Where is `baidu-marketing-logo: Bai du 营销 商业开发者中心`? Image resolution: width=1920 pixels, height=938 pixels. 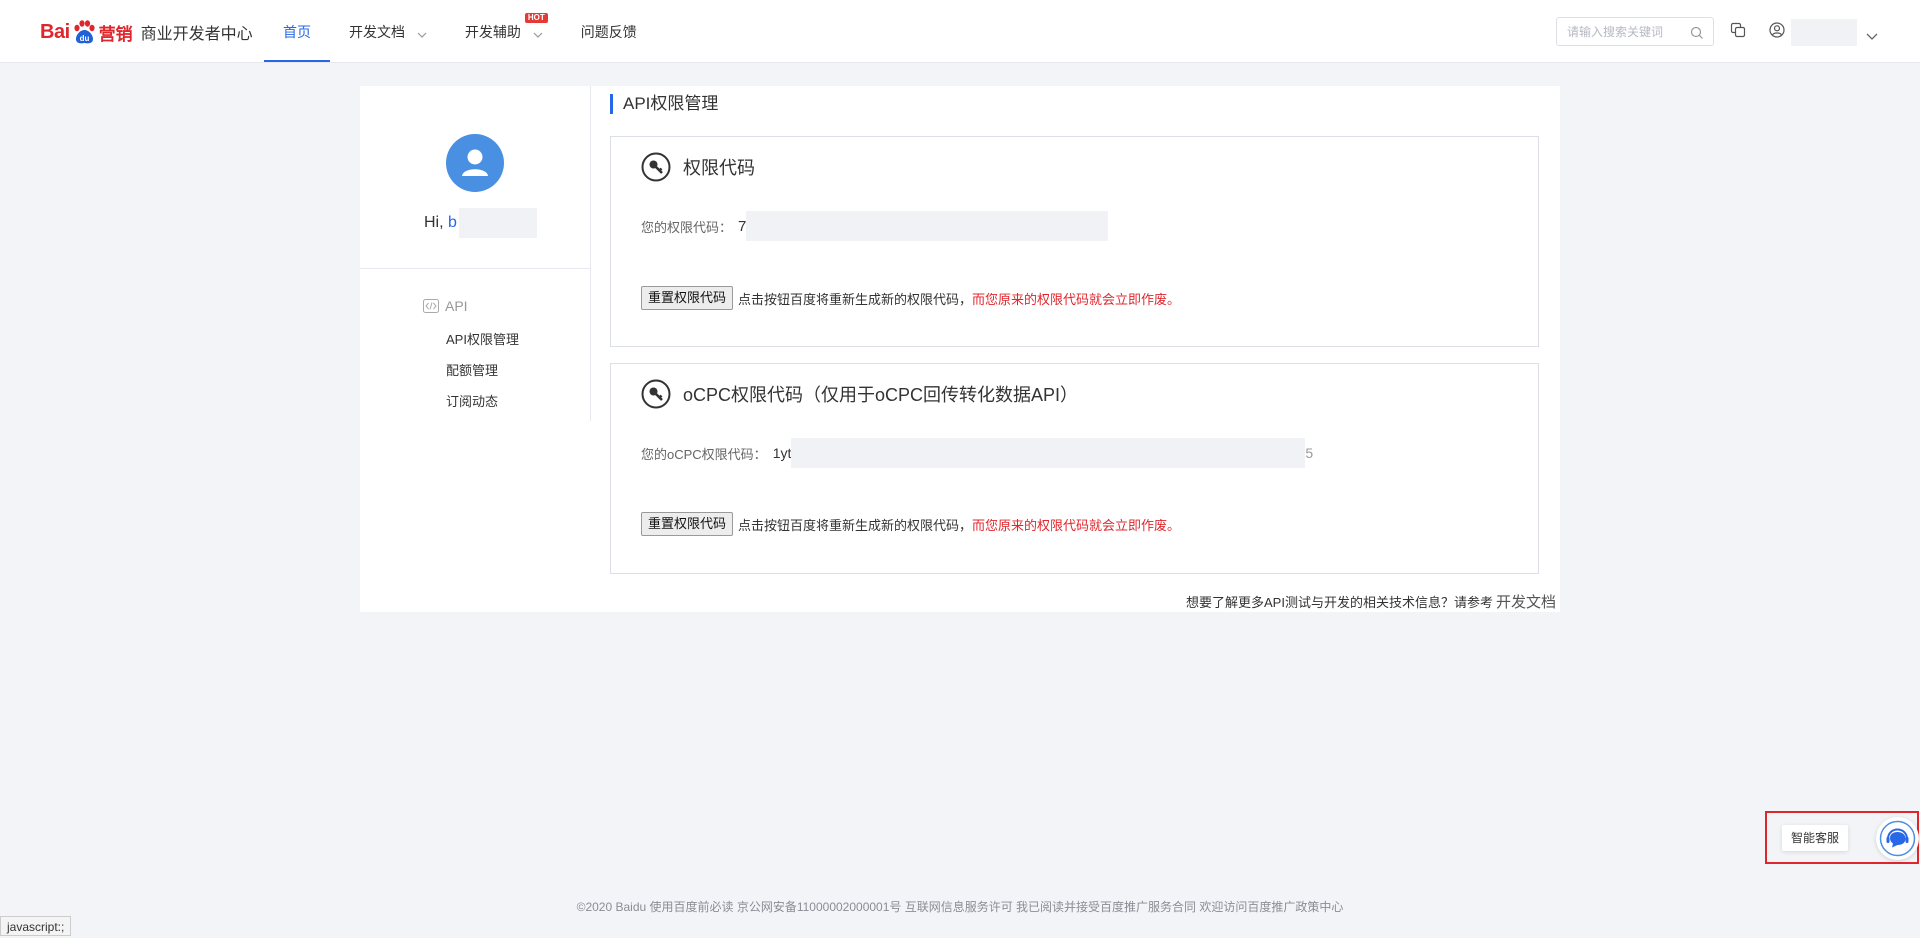 baidu-marketing-logo: Bai du 营销 商业开发者中心 is located at coordinates (146, 32).